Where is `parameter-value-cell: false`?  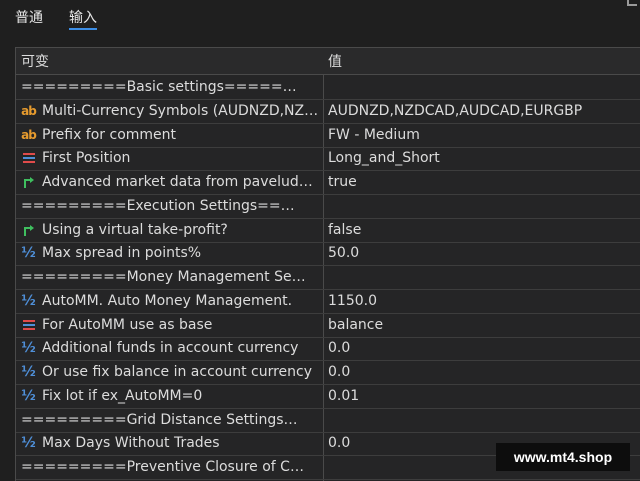
parameter-value-cell: false is located at coordinates (480, 230).